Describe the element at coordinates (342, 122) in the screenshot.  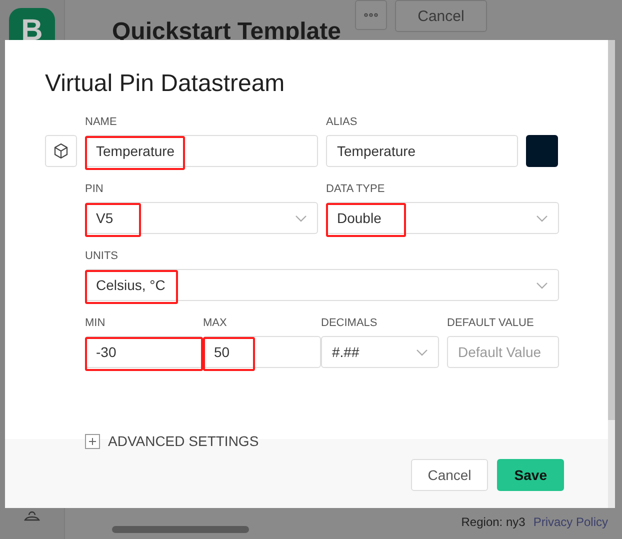
I see `field-label: ALIAS` at that location.